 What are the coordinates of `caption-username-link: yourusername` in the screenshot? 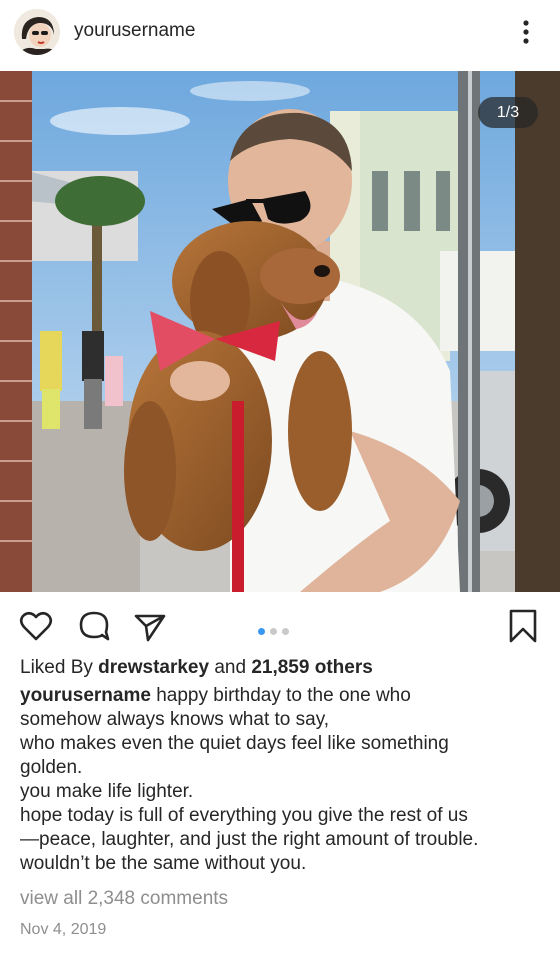 It's located at (85, 695).